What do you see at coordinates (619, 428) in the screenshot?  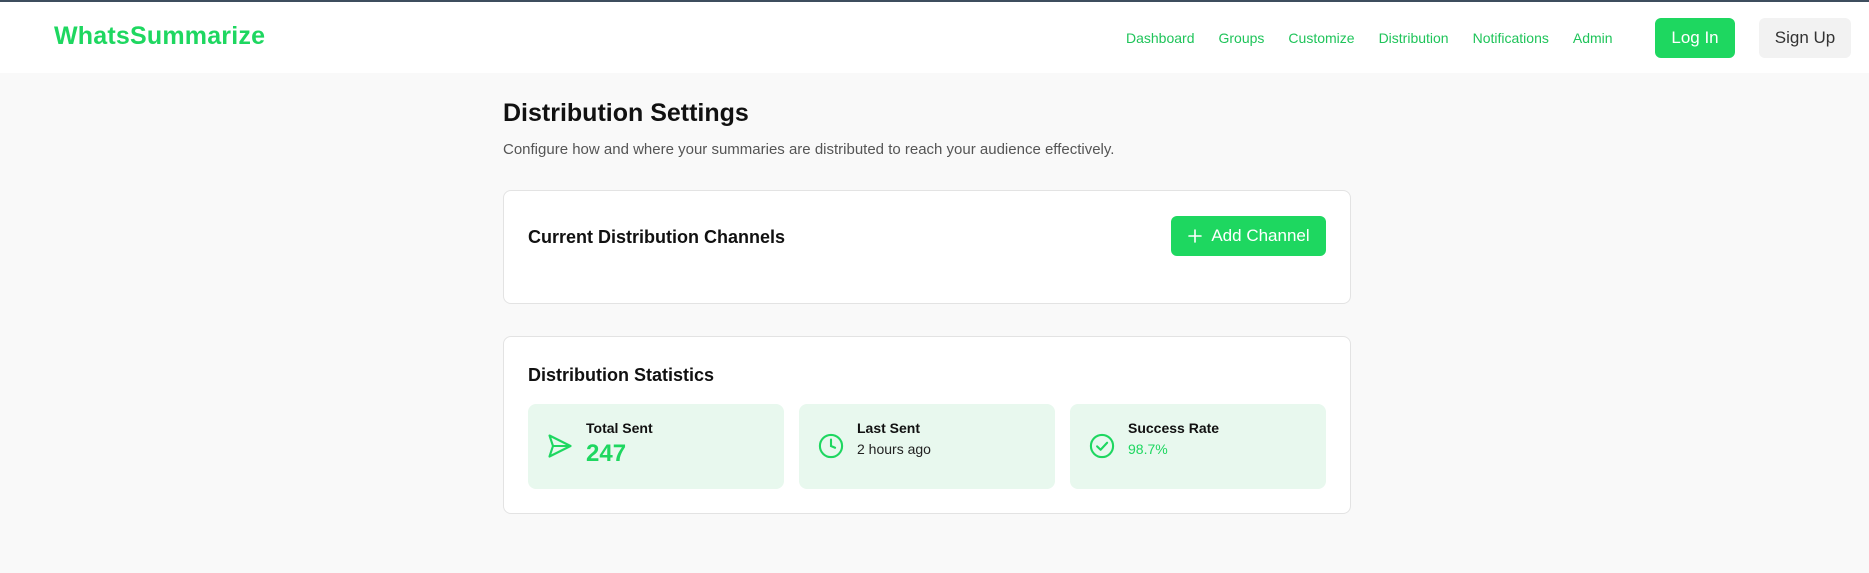 I see `stat-label: Total Sent` at bounding box center [619, 428].